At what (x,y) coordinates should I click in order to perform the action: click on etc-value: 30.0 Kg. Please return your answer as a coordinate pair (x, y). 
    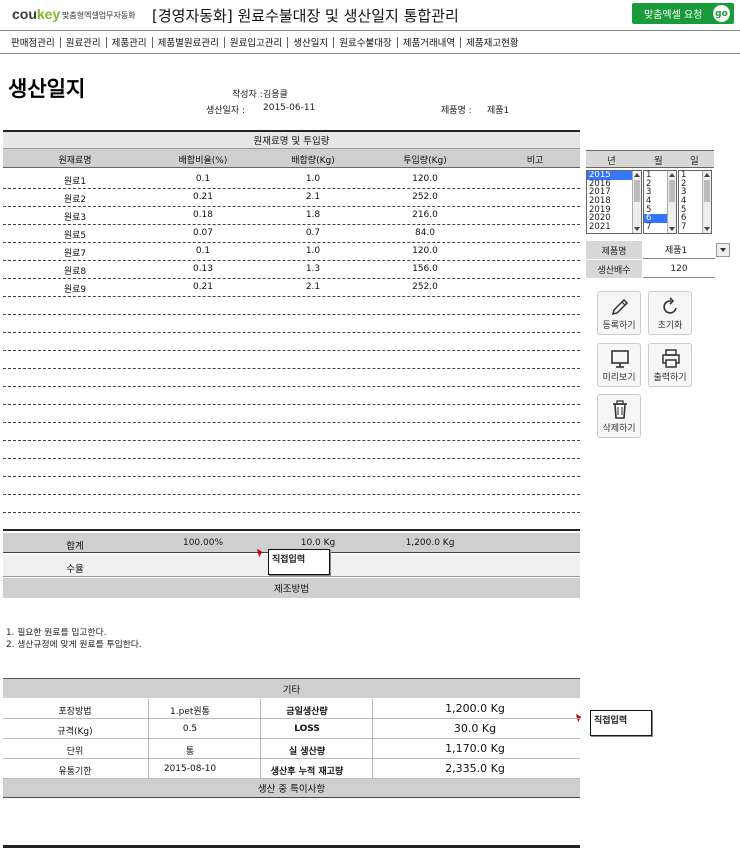
    Looking at the image, I should click on (475, 728).